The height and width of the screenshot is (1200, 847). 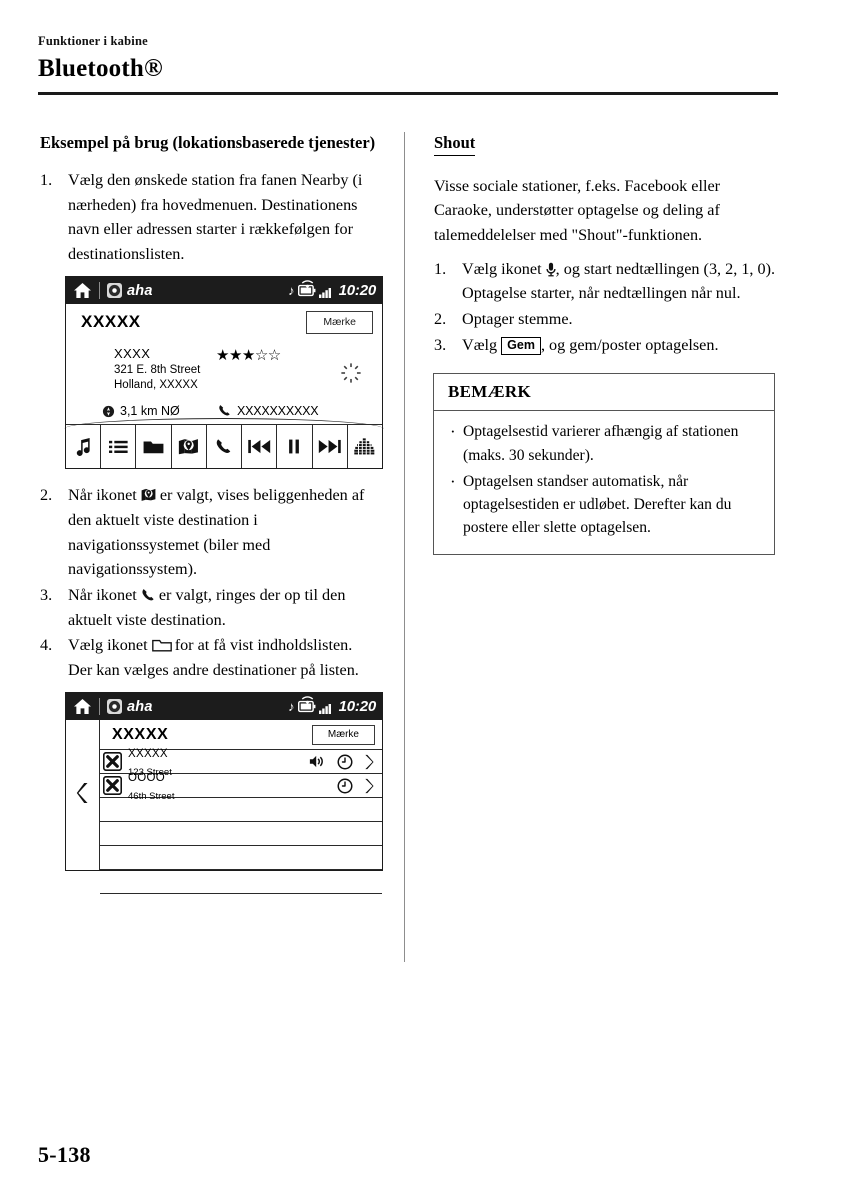 What do you see at coordinates (339, 323) in the screenshot?
I see `screen1-brand-button: Mærke` at bounding box center [339, 323].